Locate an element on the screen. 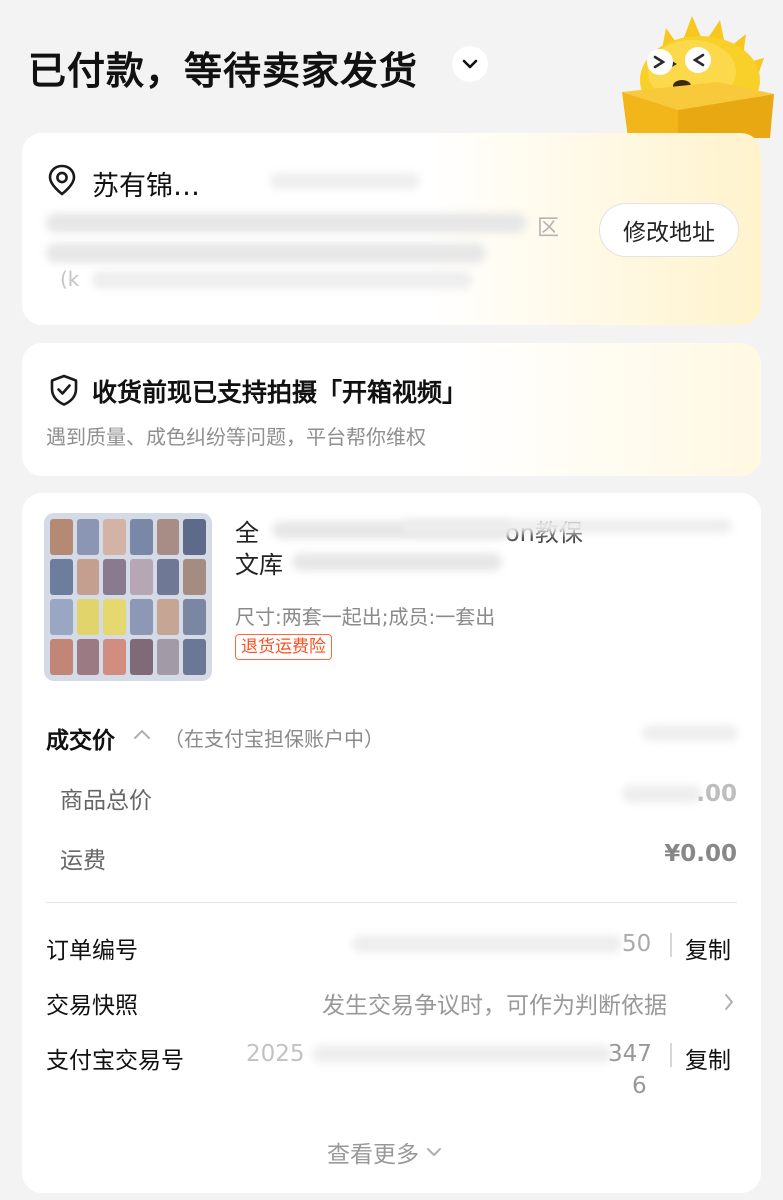  shipping-fee-label: 运费 is located at coordinates (83, 861).